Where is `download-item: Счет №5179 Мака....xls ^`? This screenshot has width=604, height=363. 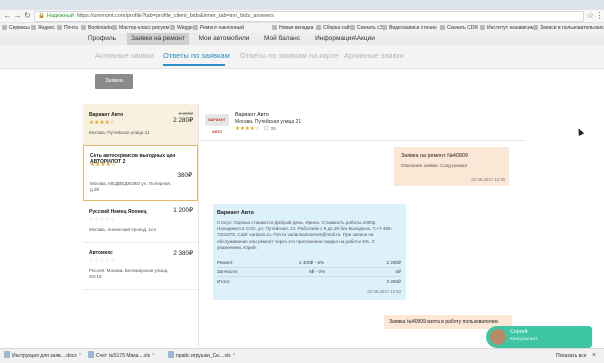 download-item: Счет №5179 Мака....xls ^ is located at coordinates (121, 356).